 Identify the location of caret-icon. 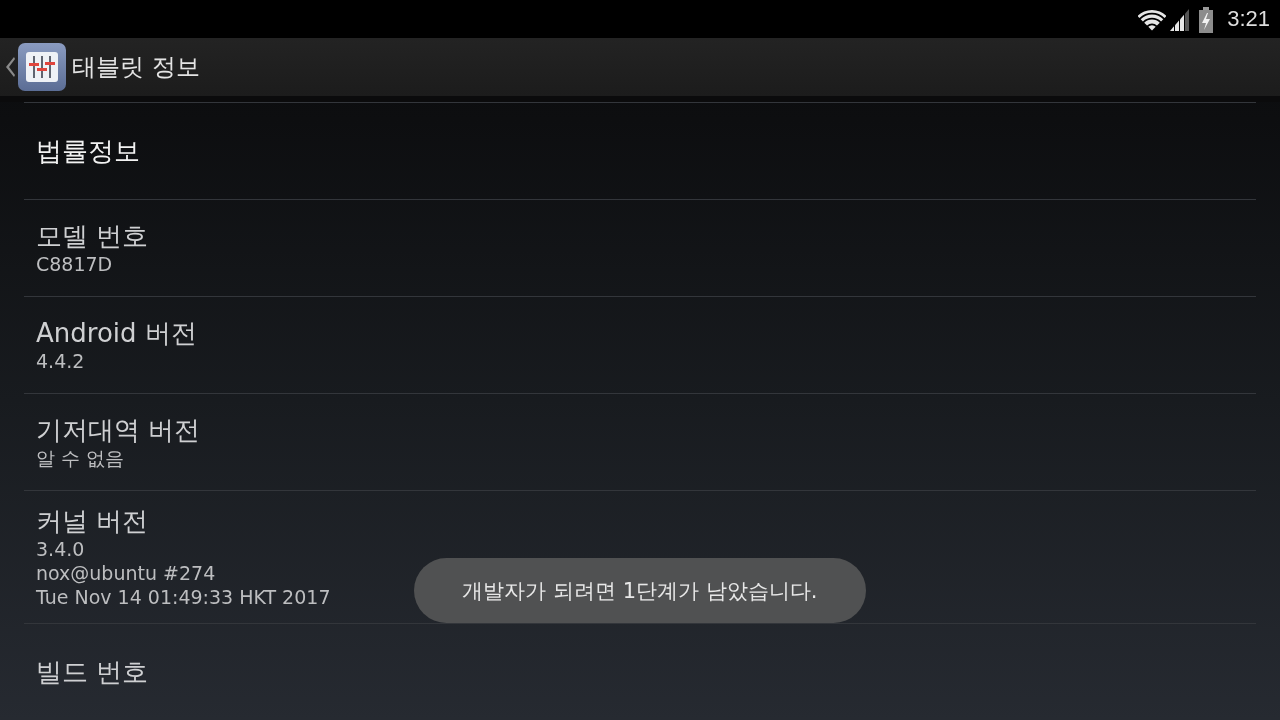
(10, 67).